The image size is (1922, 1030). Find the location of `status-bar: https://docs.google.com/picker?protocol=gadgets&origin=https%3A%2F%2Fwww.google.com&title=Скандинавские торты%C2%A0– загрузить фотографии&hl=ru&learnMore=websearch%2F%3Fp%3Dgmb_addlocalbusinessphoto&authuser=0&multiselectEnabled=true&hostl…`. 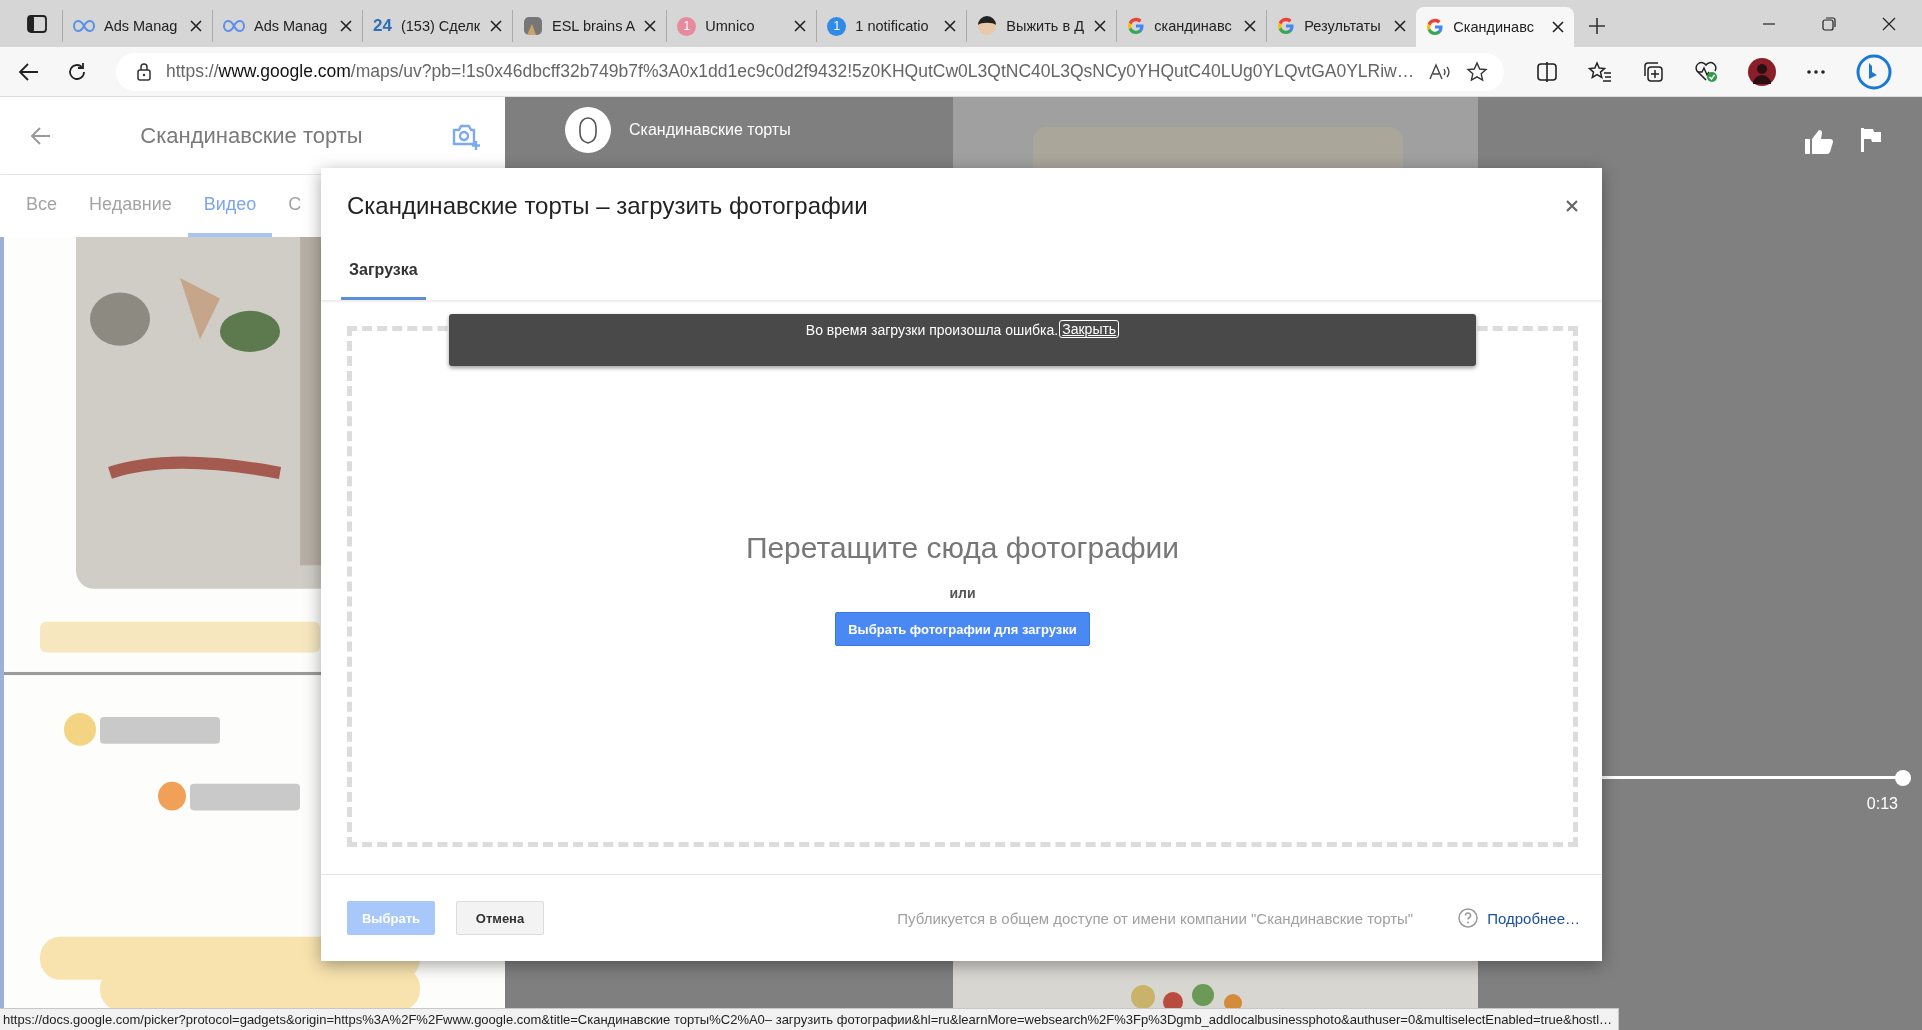

status-bar: https://docs.google.com/picker?protocol=gadgets&origin=https%3A%2F%2Fwww.google.com&title=Скандинавские торты%C2%A0– загрузить фотографии&hl=ru&learnMore=websearch%2F%3Fp%3Dgmb_addlocalbusinessphoto&authuser=0&multiselectEnabled=true&hostl… is located at coordinates (810, 1019).